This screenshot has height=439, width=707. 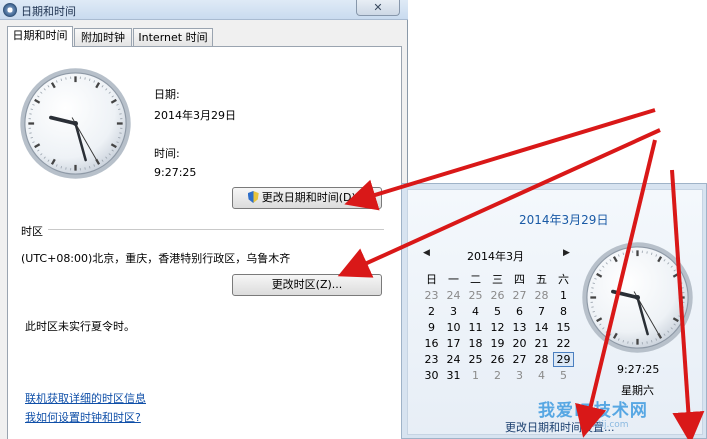 What do you see at coordinates (566, 253) in the screenshot?
I see `next-month-icon: ▶` at bounding box center [566, 253].